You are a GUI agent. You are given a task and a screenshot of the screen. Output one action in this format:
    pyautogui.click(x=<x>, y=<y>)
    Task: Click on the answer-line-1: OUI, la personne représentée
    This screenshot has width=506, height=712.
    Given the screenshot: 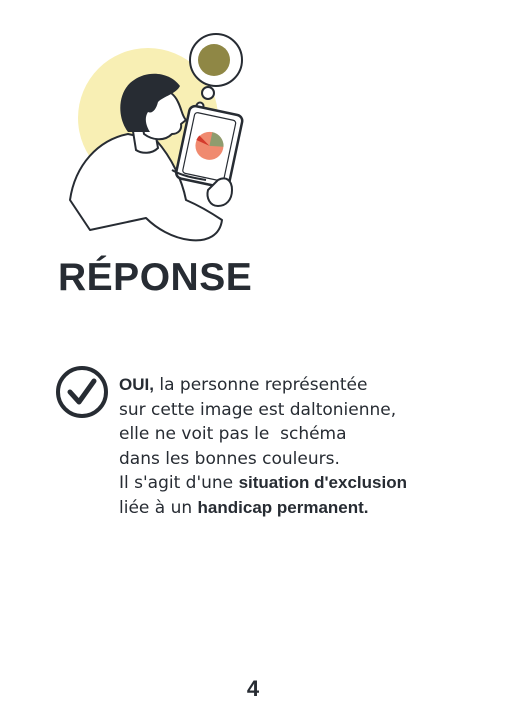 What is the action you would take?
    pyautogui.click(x=243, y=385)
    